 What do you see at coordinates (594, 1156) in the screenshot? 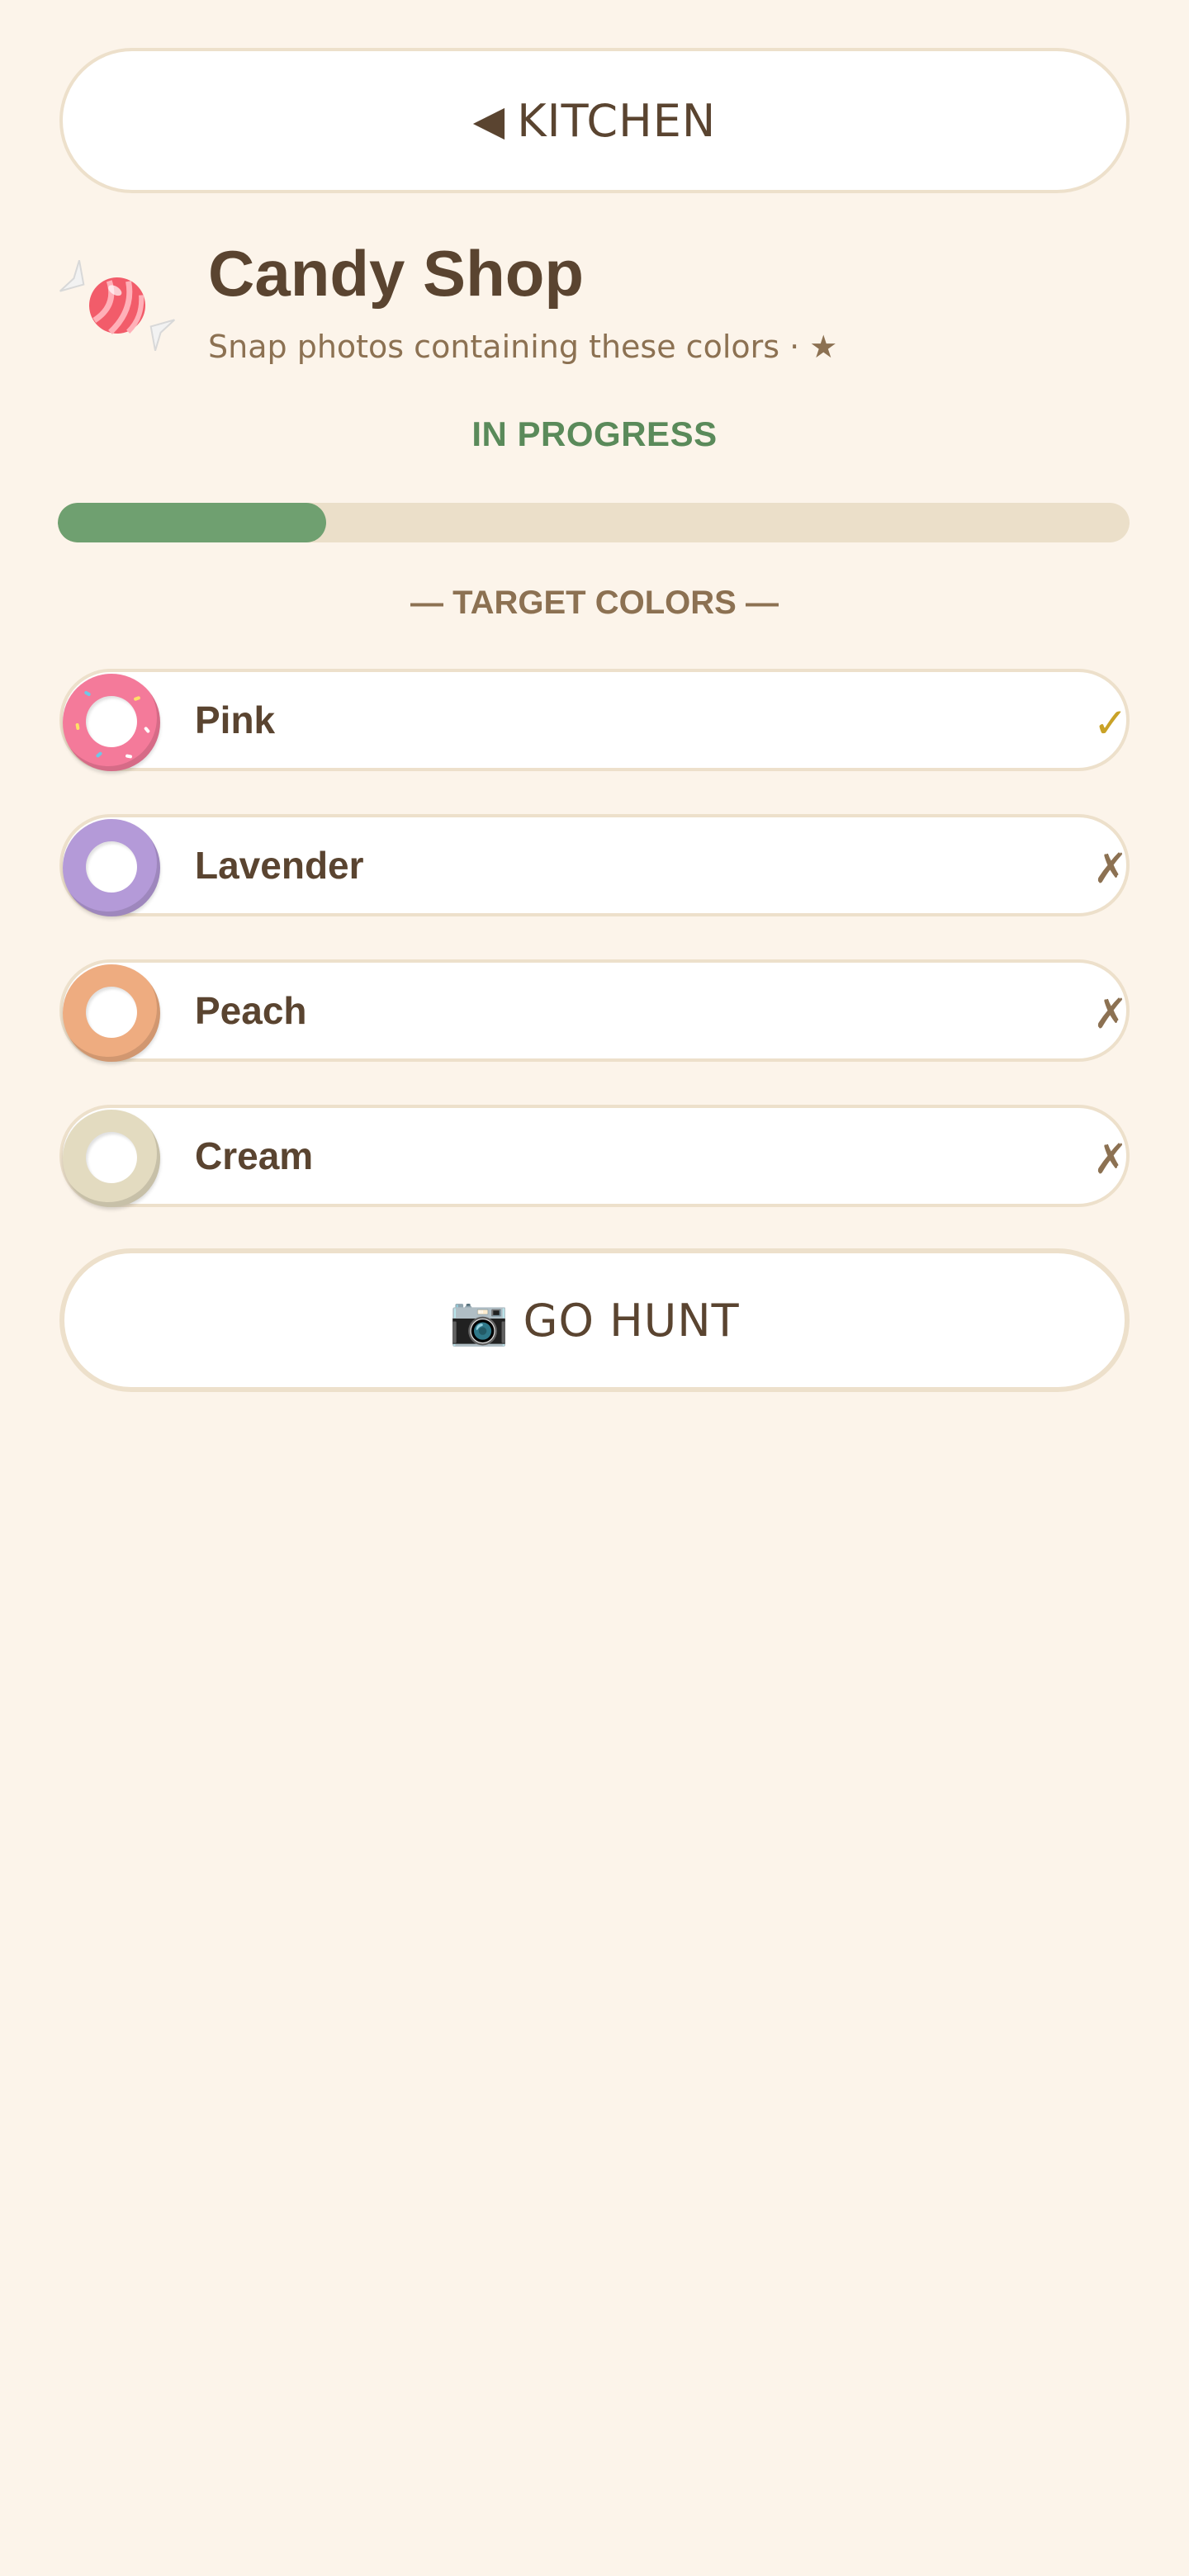
I see `color-row-cream: Cream ✗` at bounding box center [594, 1156].